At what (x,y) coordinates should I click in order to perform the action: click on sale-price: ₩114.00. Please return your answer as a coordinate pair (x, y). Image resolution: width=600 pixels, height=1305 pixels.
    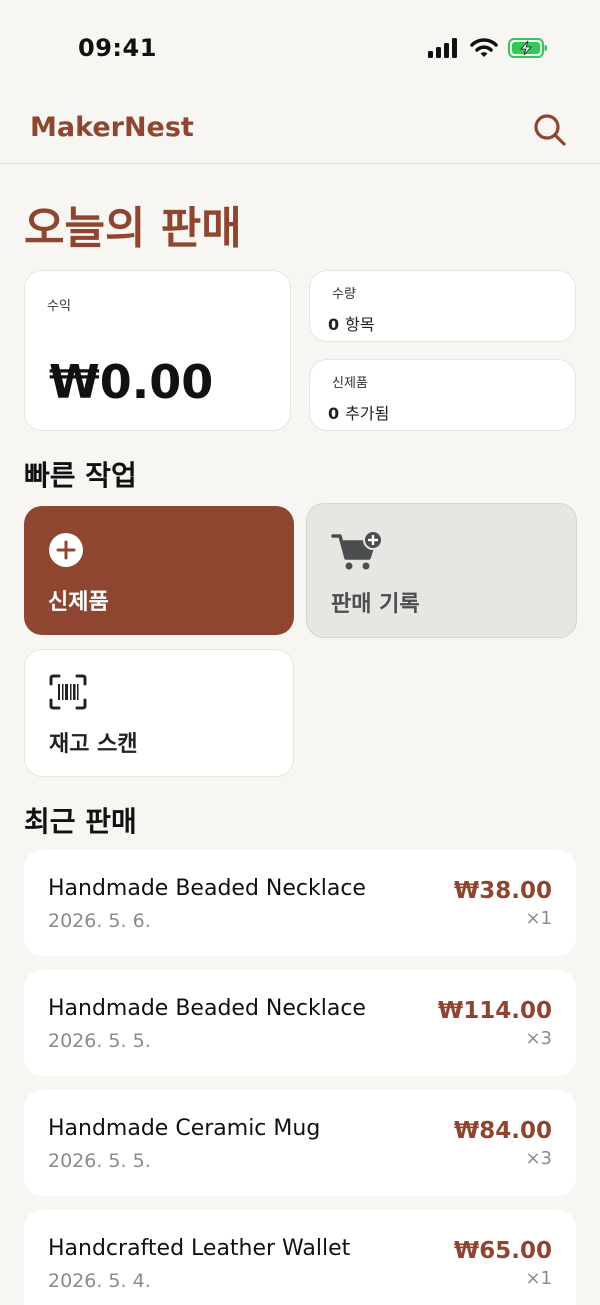
    Looking at the image, I should click on (494, 1011).